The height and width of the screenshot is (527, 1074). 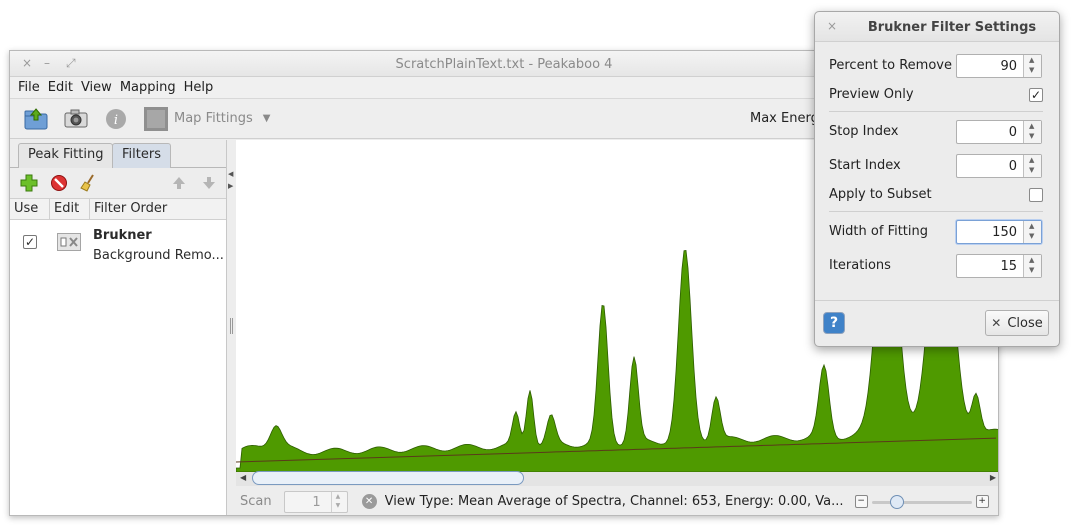 I want to click on column-edit: Edit, so click(x=70, y=209).